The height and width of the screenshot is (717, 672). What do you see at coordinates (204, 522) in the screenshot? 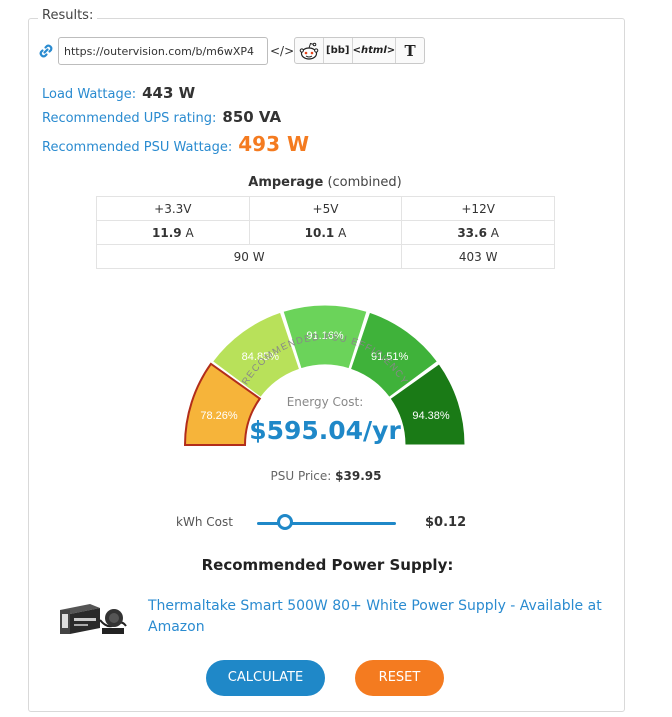
I see `kwh-cost-label: kWh Cost` at bounding box center [204, 522].